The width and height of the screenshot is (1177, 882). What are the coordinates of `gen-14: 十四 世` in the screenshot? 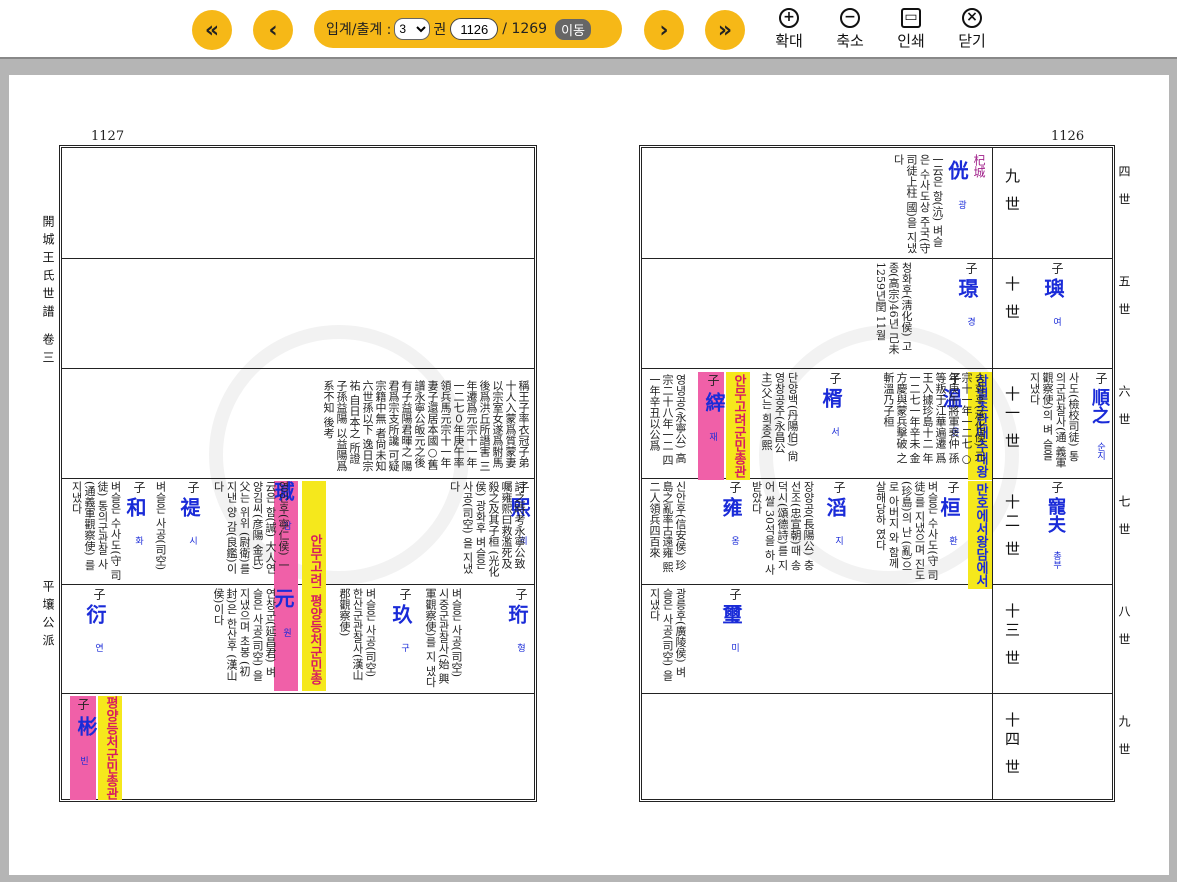 It's located at (1012, 745).